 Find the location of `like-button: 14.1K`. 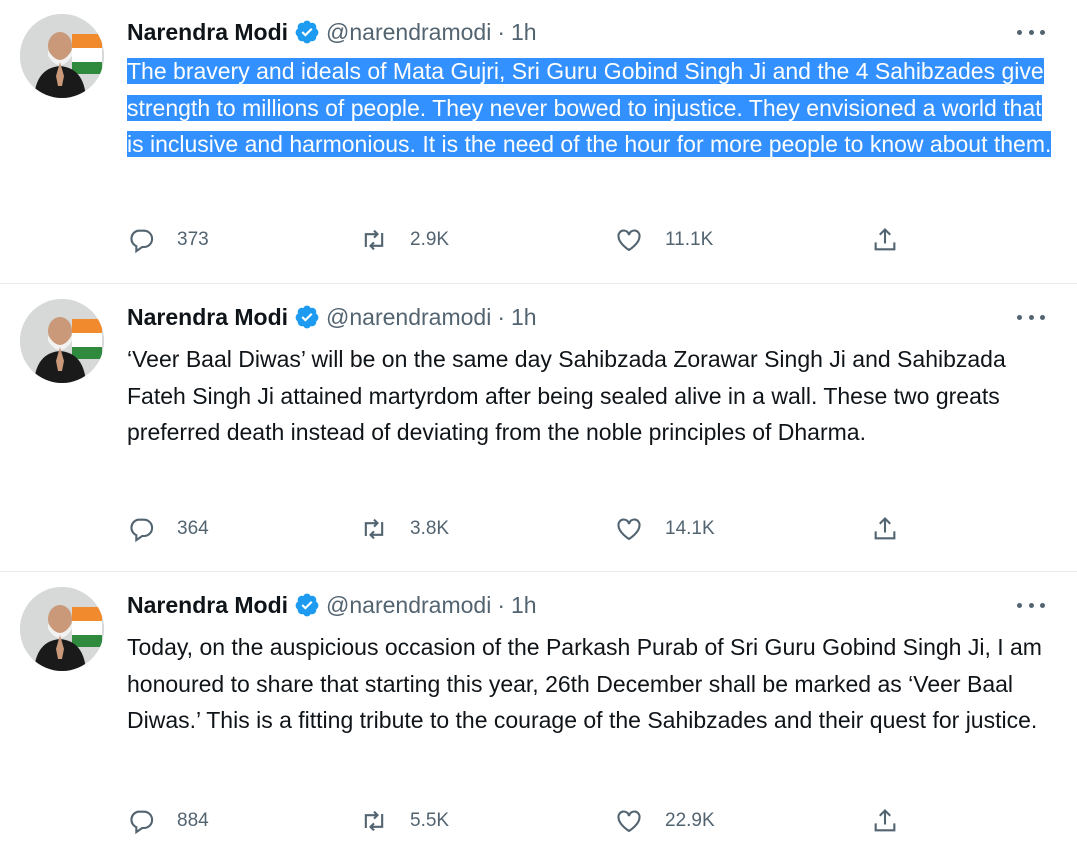

like-button: 14.1K is located at coordinates (665, 529).